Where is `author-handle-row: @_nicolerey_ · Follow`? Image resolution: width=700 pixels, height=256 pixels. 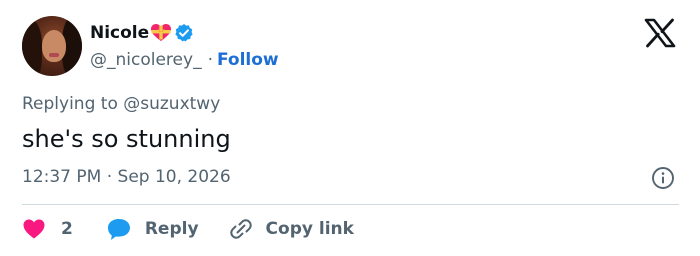 author-handle-row: @_nicolerey_ · Follow is located at coordinates (184, 60).